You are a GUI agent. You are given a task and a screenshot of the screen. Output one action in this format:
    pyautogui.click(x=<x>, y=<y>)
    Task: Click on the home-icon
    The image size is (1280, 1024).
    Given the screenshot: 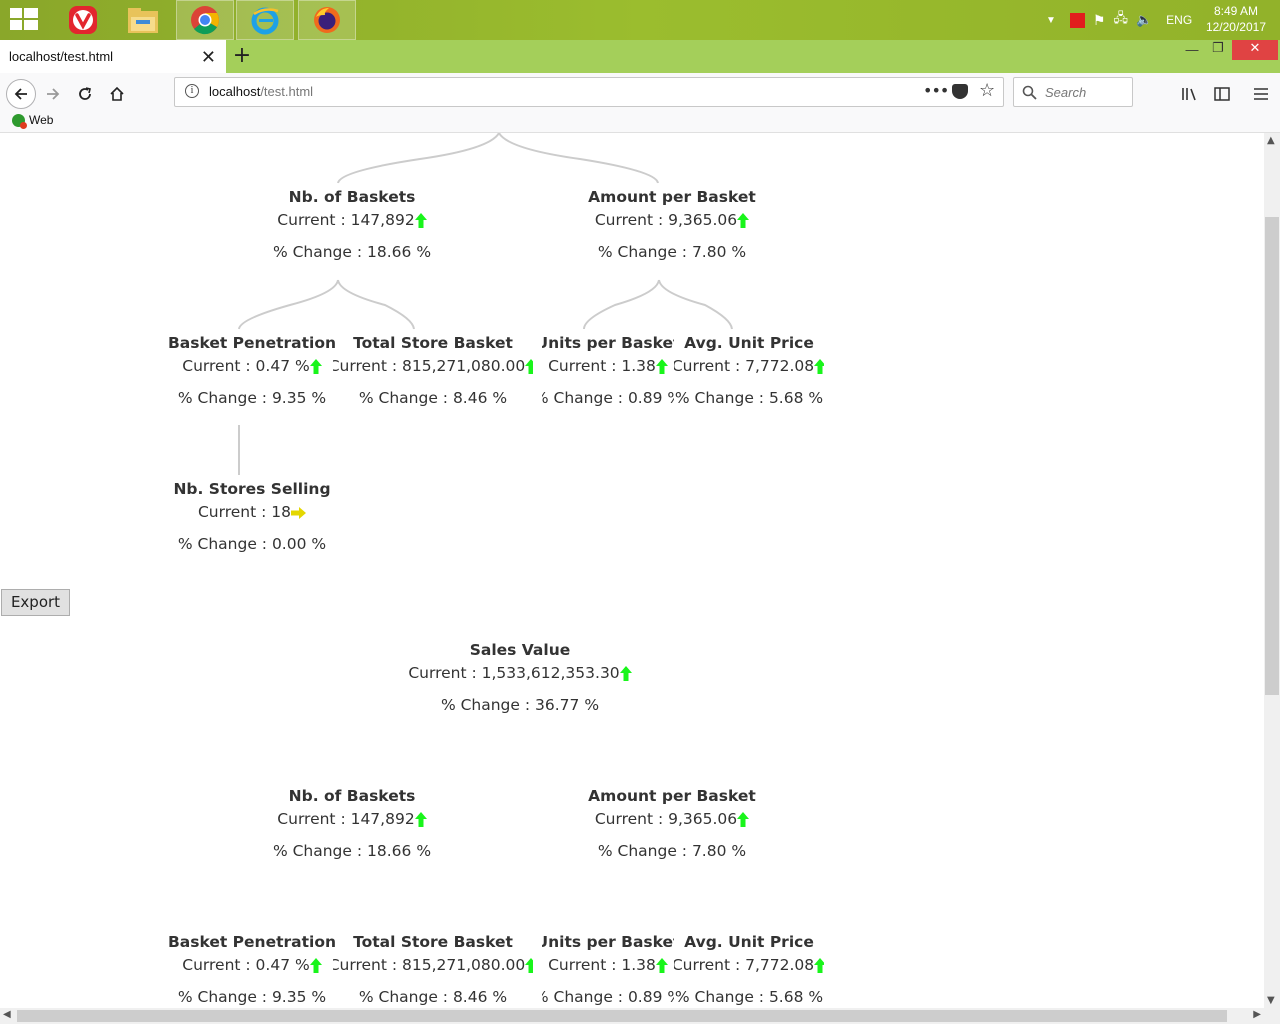 What is the action you would take?
    pyautogui.click(x=117, y=93)
    